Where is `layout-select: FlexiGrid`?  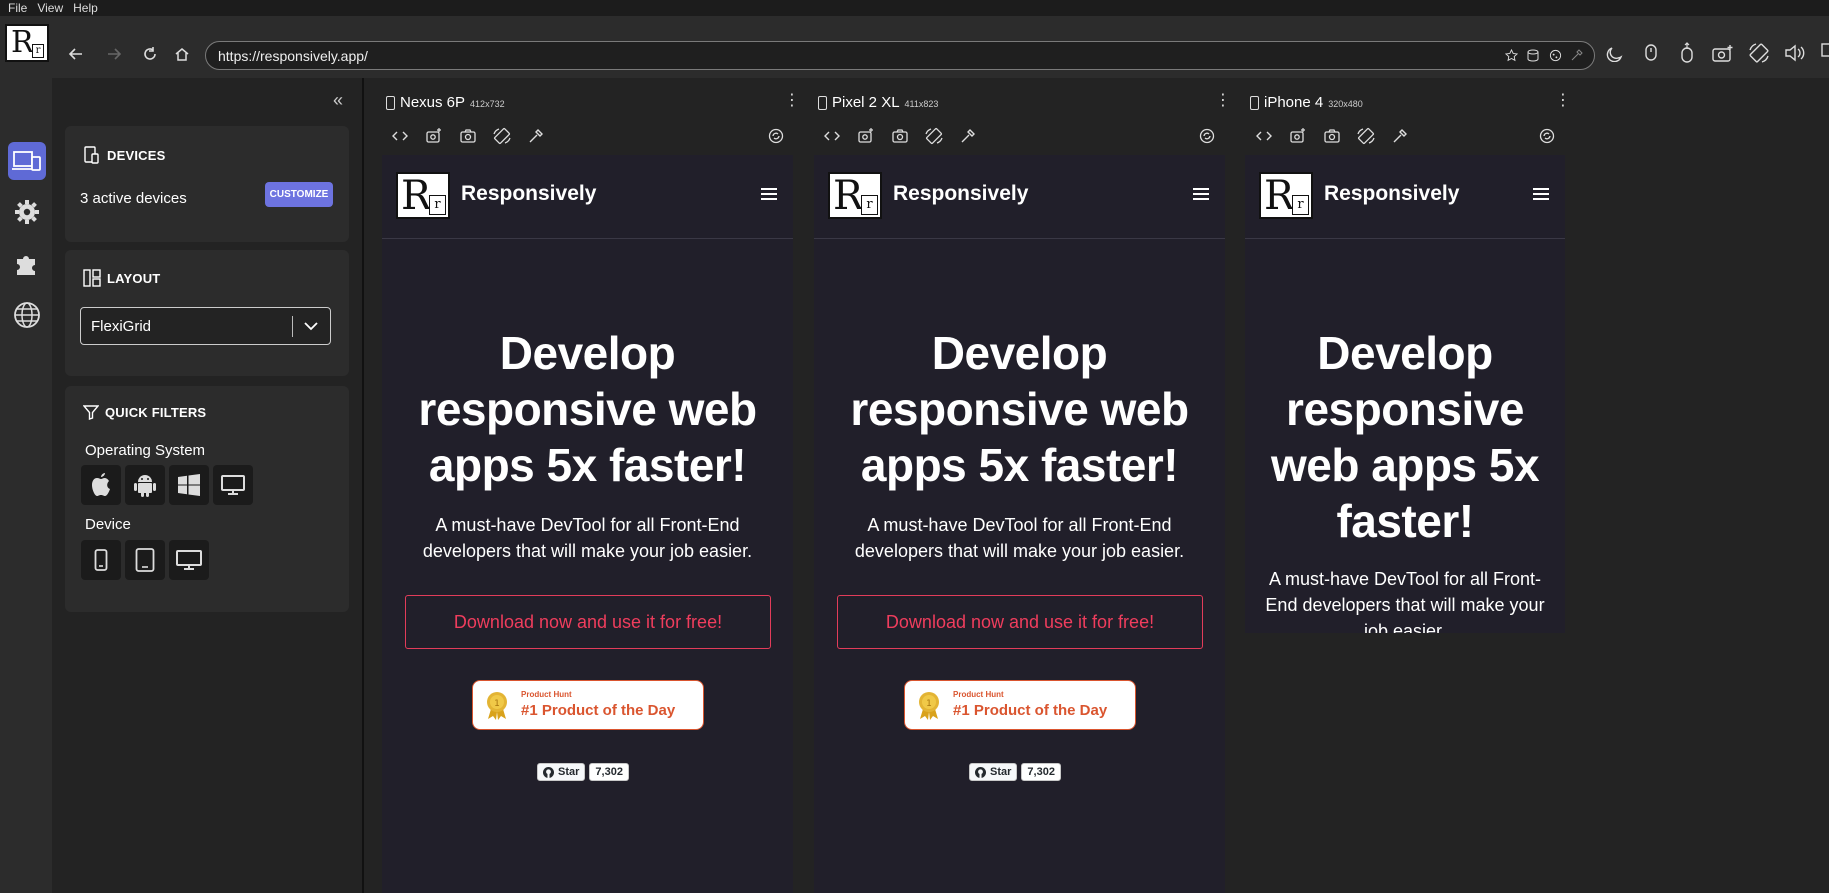
layout-select: FlexiGrid is located at coordinates (205, 326).